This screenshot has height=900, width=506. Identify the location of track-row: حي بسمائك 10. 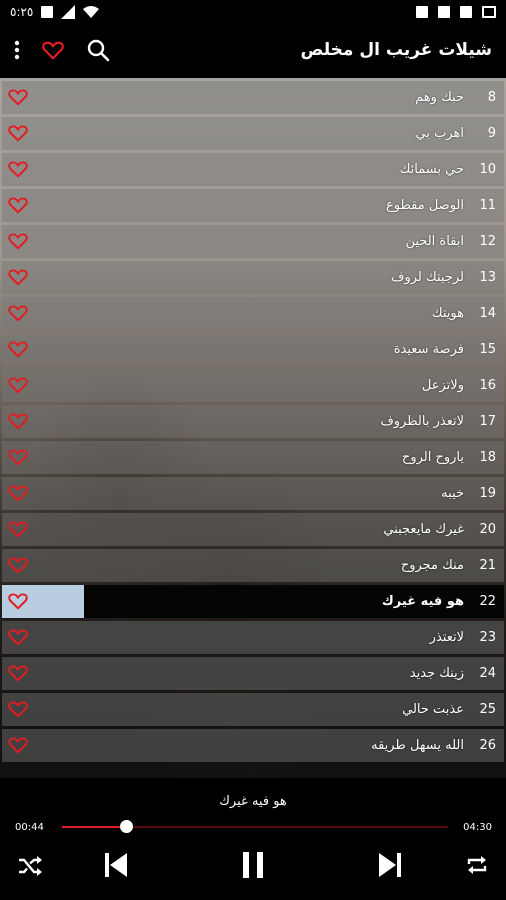
(253, 169).